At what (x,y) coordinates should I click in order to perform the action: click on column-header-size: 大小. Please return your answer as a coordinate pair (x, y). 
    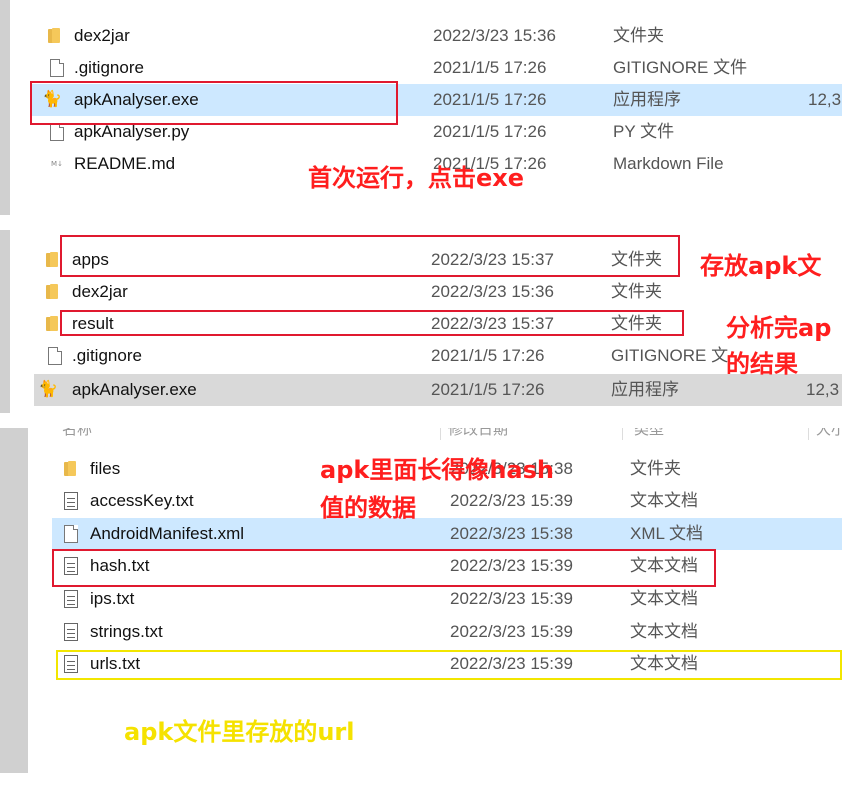
    Looking at the image, I should click on (829, 433).